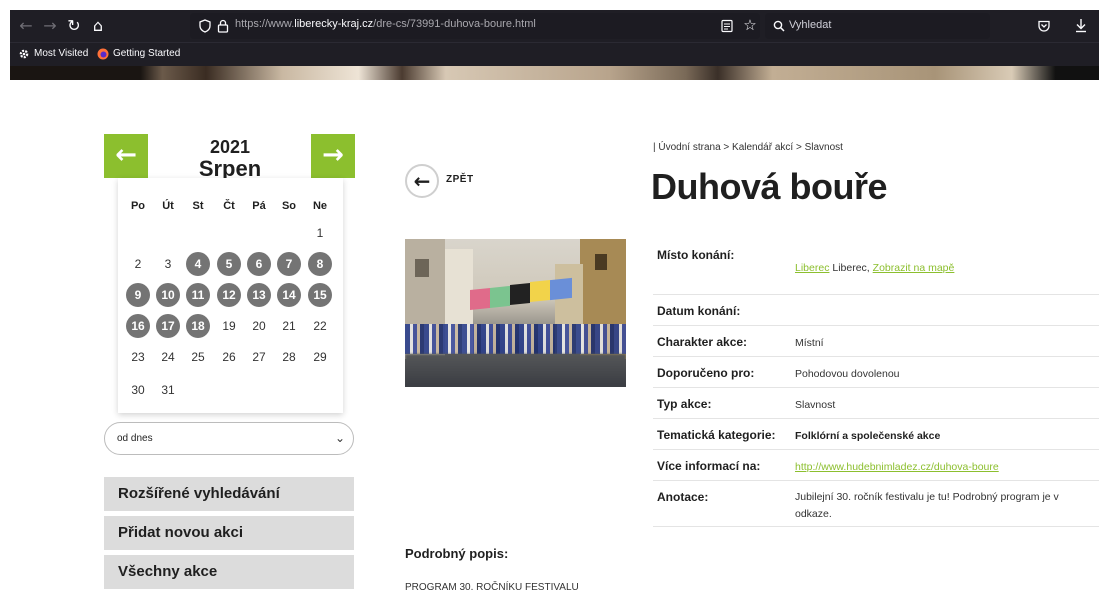 The width and height of the screenshot is (1099, 593). Describe the element at coordinates (847, 374) in the screenshot. I see `detail-value: Pohodovou dovolenou` at that location.